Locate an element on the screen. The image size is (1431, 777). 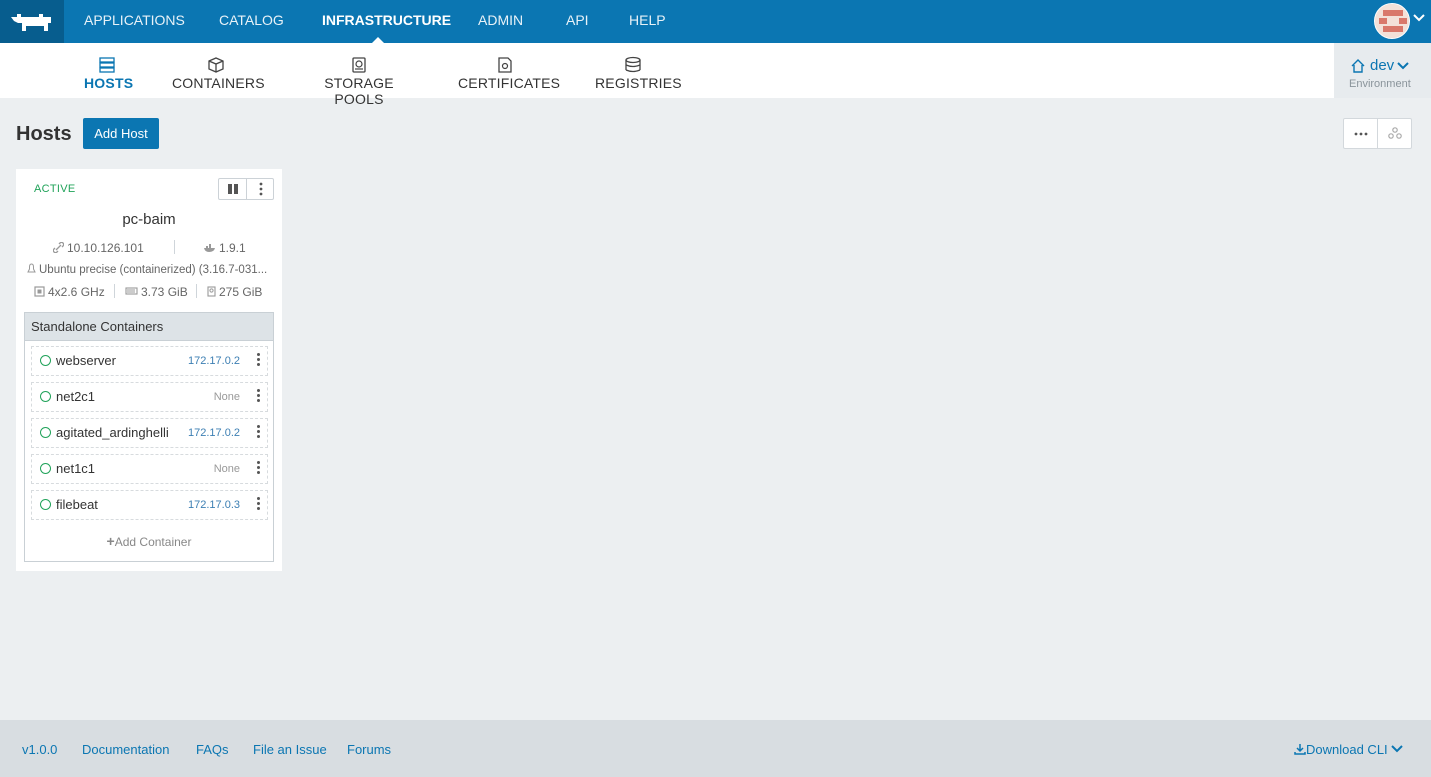
user-avatar-icon is located at coordinates (1392, 21).